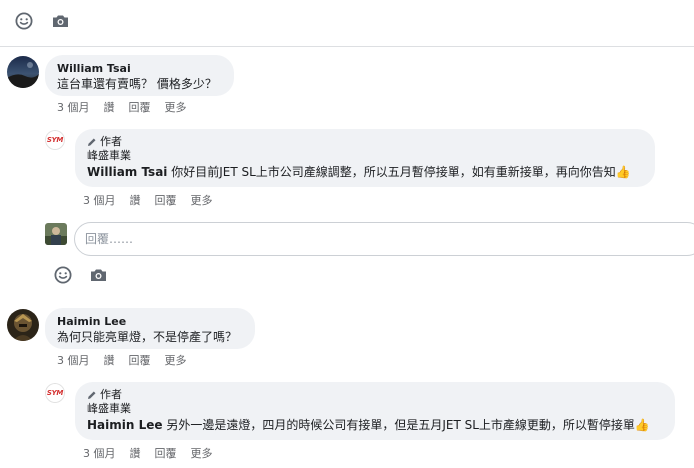 The image size is (694, 468). I want to click on comment-author: Haimin Lee, so click(150, 322).